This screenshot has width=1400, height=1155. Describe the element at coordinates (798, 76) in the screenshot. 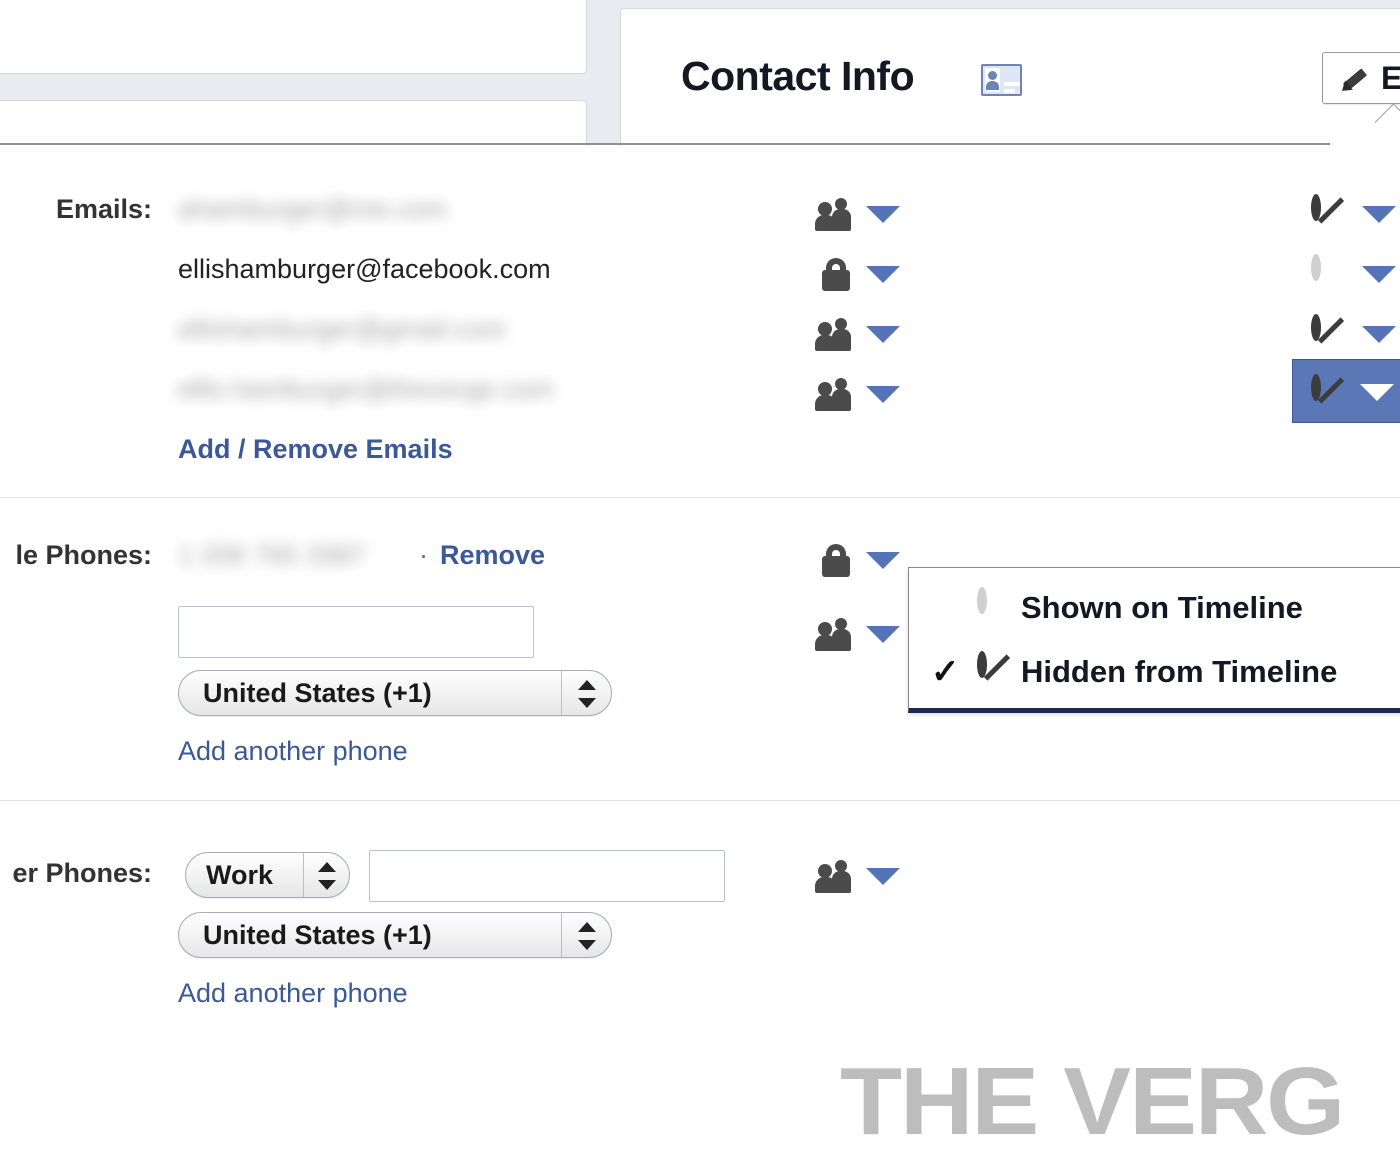

I see `page-title: Contact Info` at that location.